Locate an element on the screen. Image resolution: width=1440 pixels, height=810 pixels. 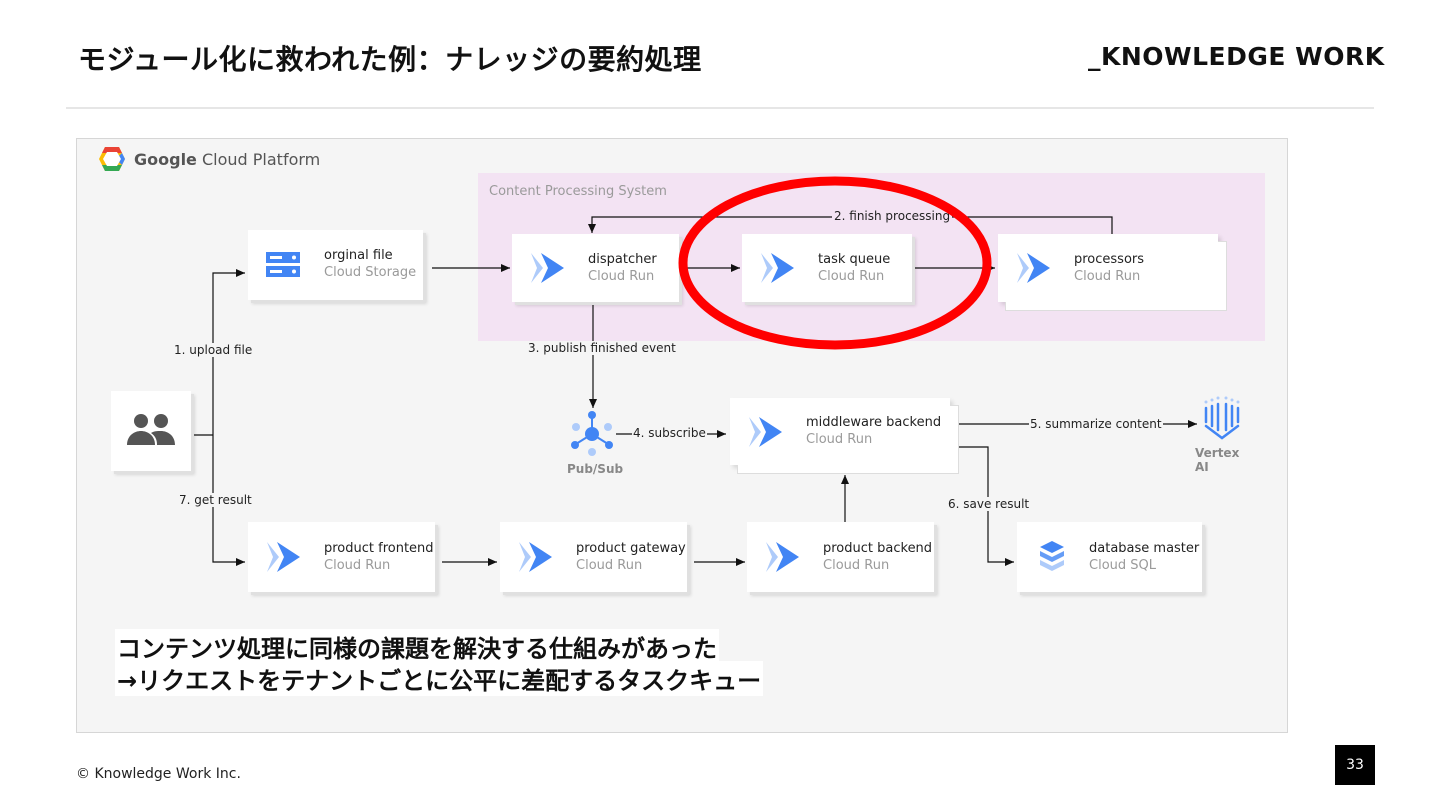
vertex-ai-icon is located at coordinates (1222, 418).